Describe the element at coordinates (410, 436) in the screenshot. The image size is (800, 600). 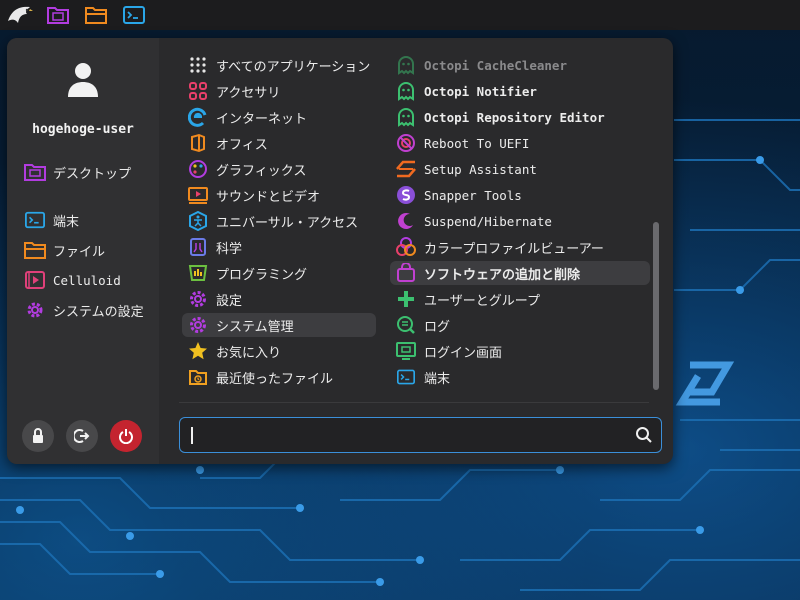
I see `search-input` at that location.